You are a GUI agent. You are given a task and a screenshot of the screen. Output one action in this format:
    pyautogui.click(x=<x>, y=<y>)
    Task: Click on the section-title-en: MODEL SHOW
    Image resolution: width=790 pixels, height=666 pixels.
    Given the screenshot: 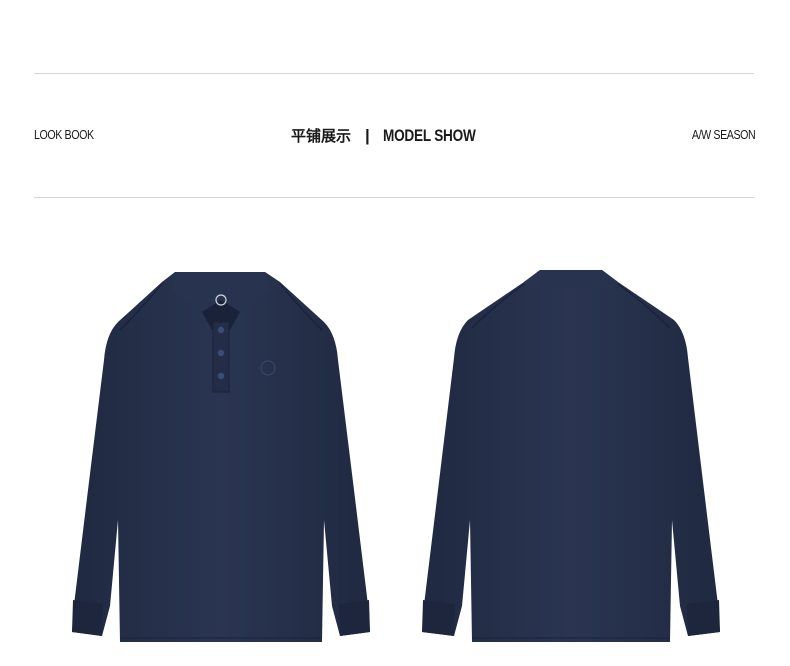 What is the action you would take?
    pyautogui.click(x=429, y=135)
    